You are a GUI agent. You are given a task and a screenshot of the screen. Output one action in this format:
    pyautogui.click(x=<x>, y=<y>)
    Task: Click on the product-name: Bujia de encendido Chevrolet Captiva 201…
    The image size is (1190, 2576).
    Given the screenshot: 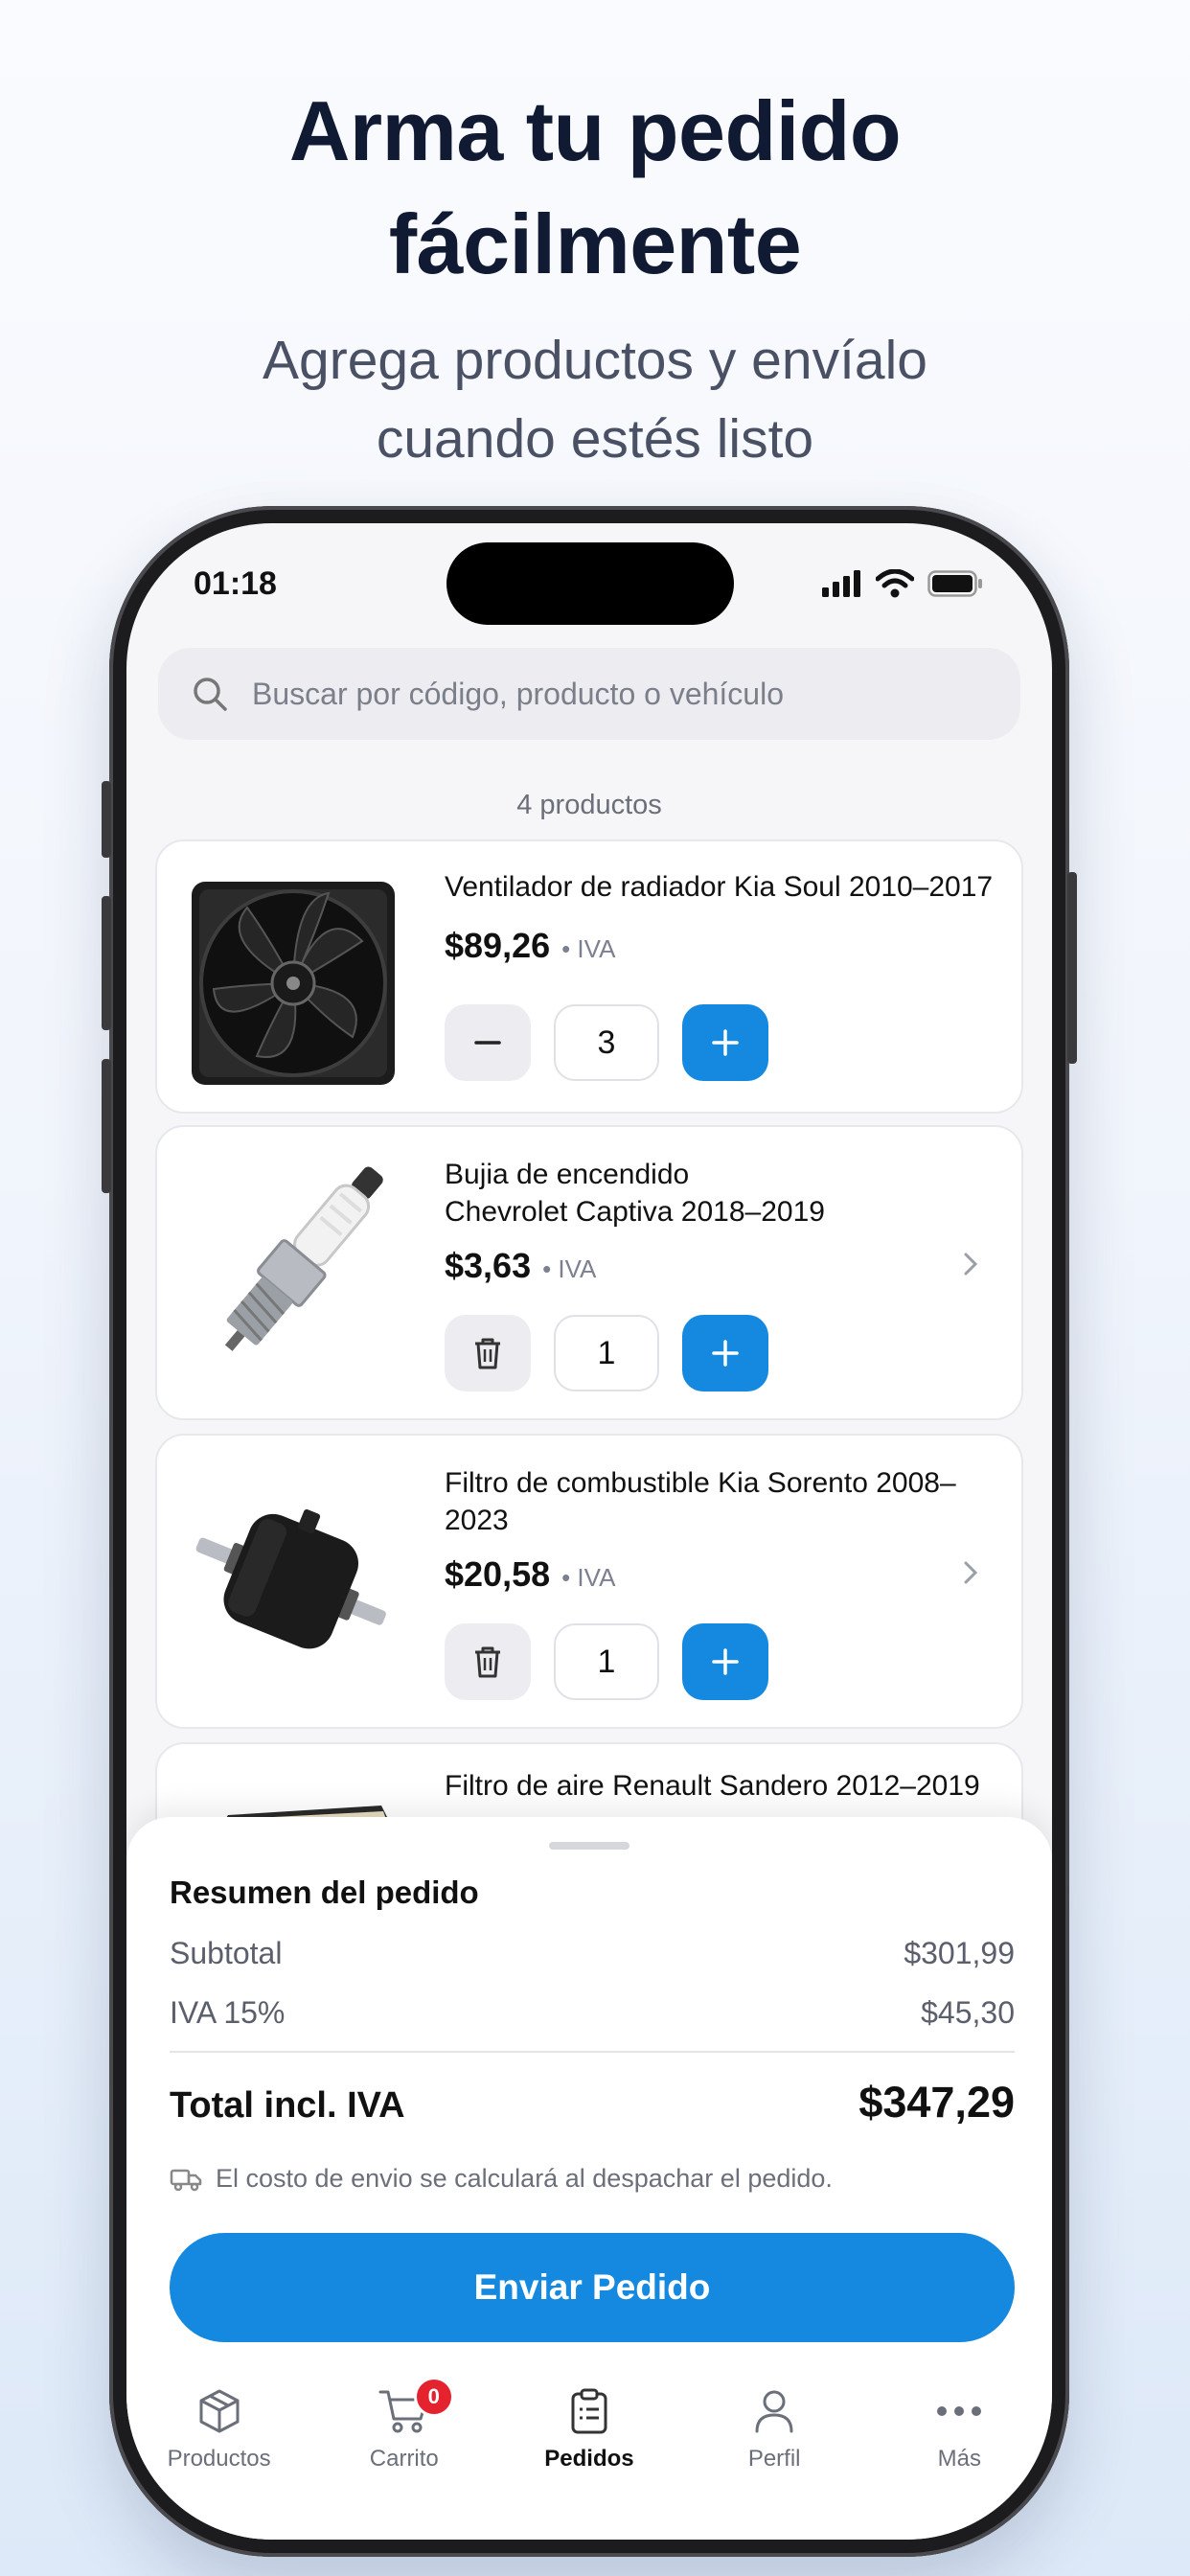 What is the action you would take?
    pyautogui.click(x=635, y=1193)
    